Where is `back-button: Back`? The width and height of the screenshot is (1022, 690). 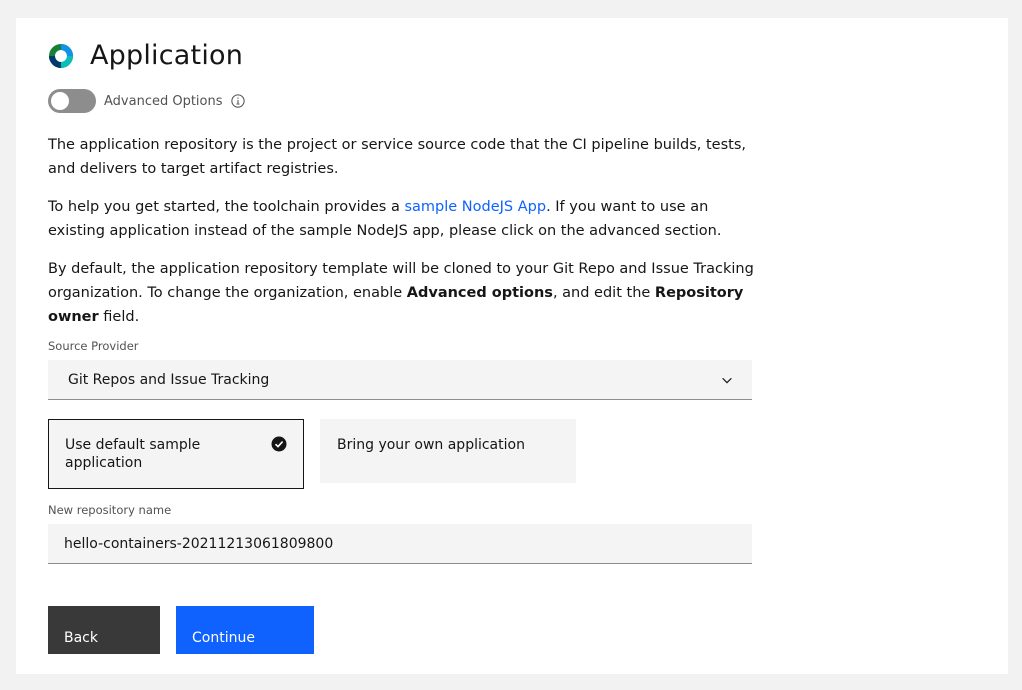 back-button: Back is located at coordinates (104, 630).